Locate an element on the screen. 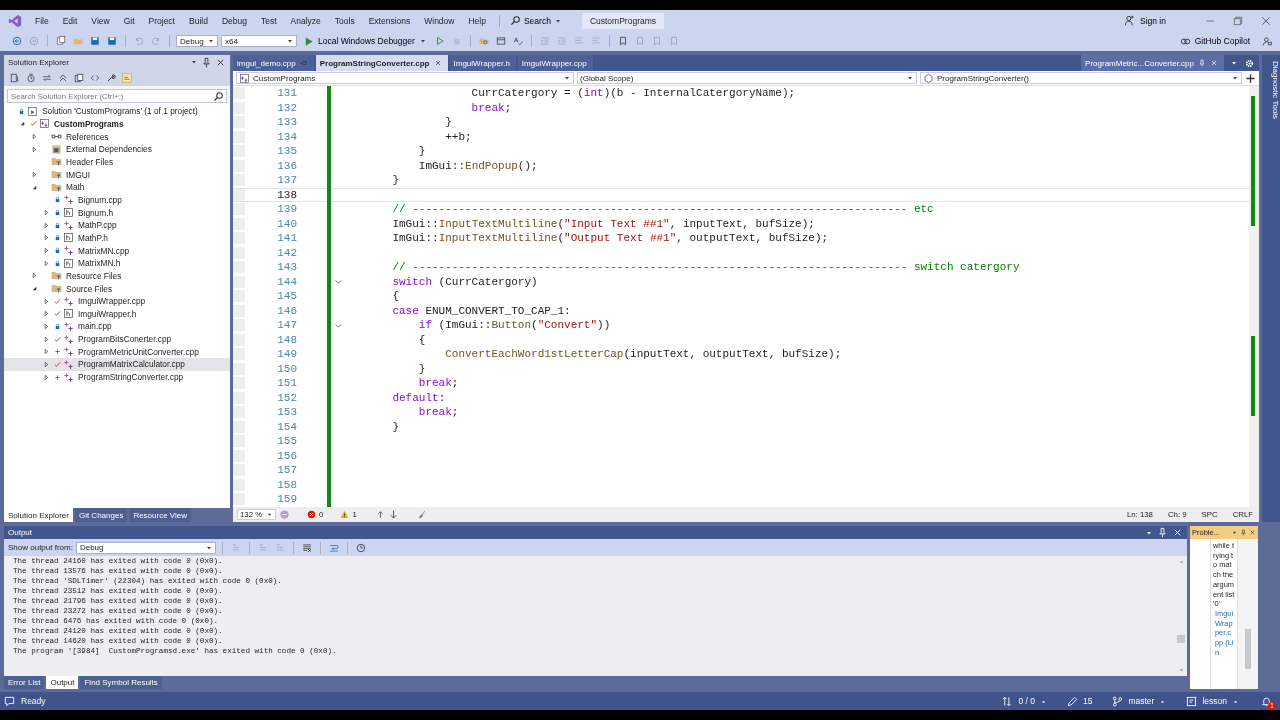 This screenshot has height=720, width=1280. branch-button: master is located at coordinates (1139, 701).